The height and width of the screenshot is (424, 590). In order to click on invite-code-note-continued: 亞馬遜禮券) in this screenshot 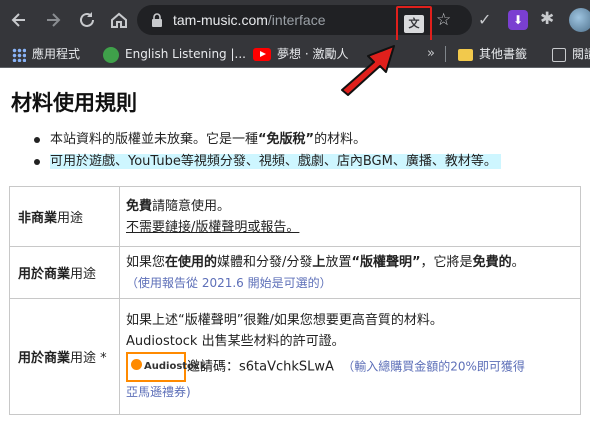, I will do `click(158, 392)`.